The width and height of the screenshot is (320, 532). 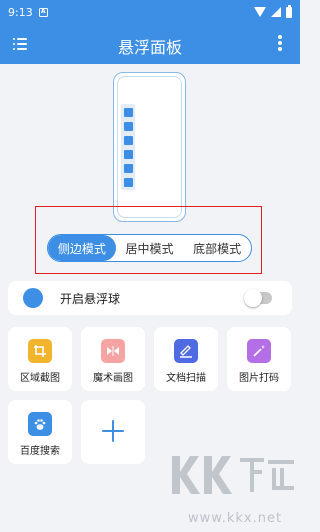 I want to click on svg-text: www.kkx.net, so click(x=235, y=518).